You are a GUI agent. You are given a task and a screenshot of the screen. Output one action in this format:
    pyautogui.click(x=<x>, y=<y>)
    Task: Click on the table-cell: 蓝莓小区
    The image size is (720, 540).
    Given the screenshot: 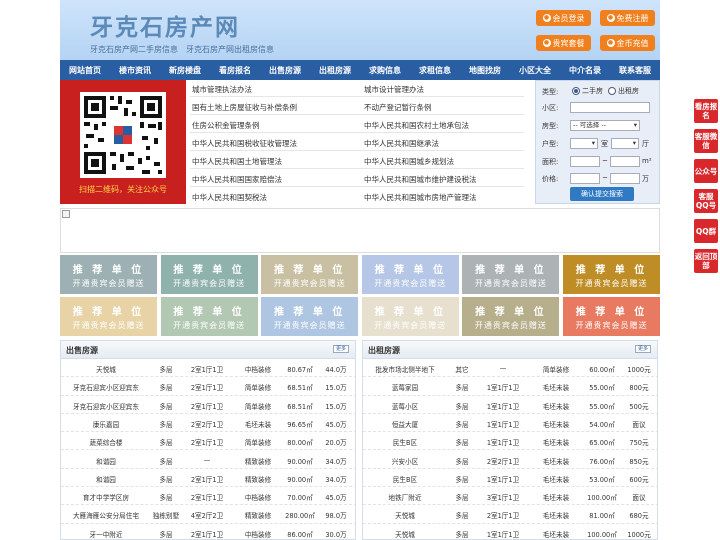 What is the action you would take?
    pyautogui.click(x=405, y=406)
    